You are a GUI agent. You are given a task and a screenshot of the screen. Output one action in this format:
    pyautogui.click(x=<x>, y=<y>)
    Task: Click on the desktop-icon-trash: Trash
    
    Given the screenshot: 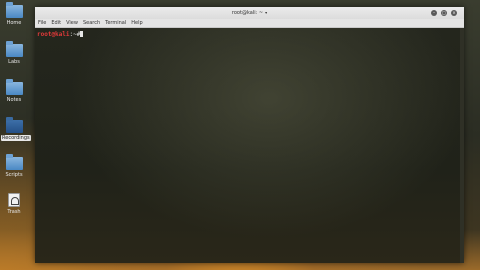 What is the action you would take?
    pyautogui.click(x=14, y=204)
    